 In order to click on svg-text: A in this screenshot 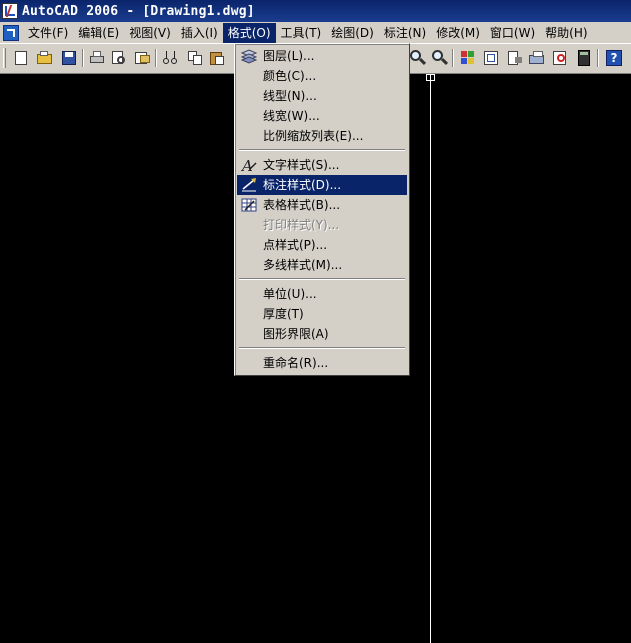, I will do `click(247, 165)`.